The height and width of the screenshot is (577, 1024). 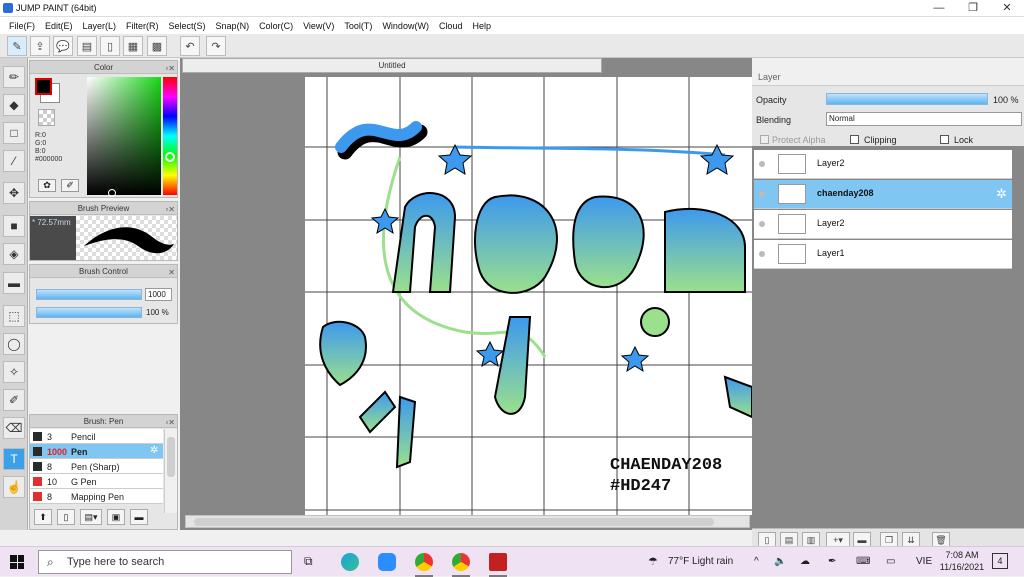 What do you see at coordinates (392, 65) in the screenshot?
I see `document-tab: Untitled` at bounding box center [392, 65].